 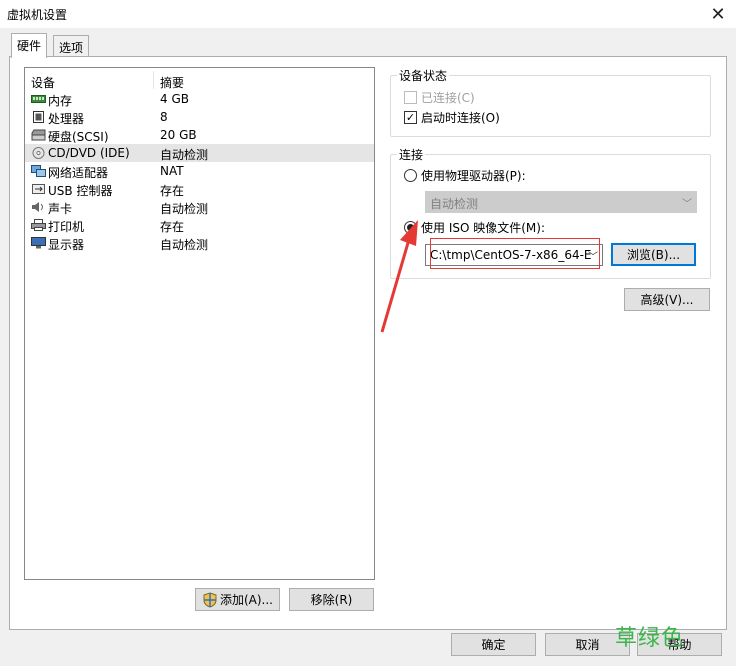 I want to click on device-name: 网络适配器, so click(x=78, y=173).